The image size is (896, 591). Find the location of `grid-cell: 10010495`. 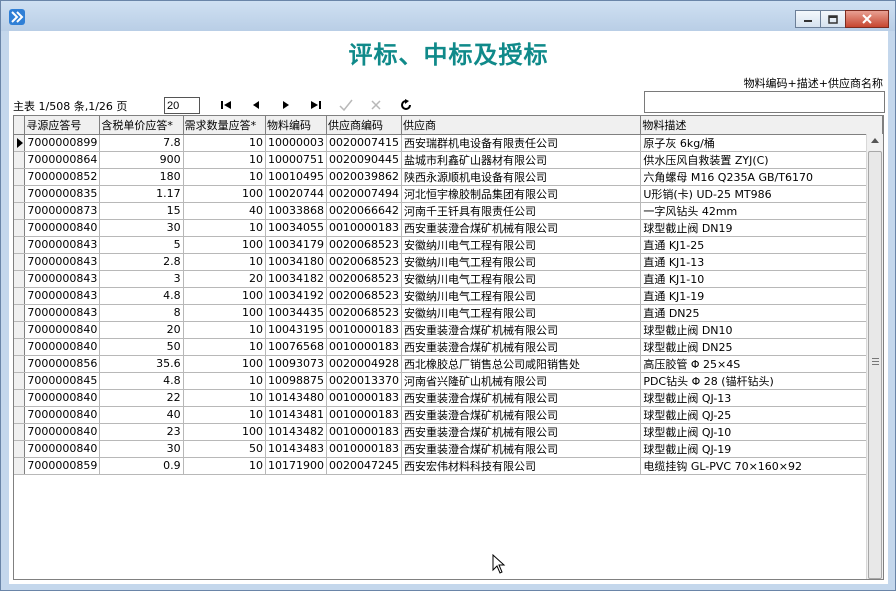

grid-cell: 10010495 is located at coordinates (296, 177).